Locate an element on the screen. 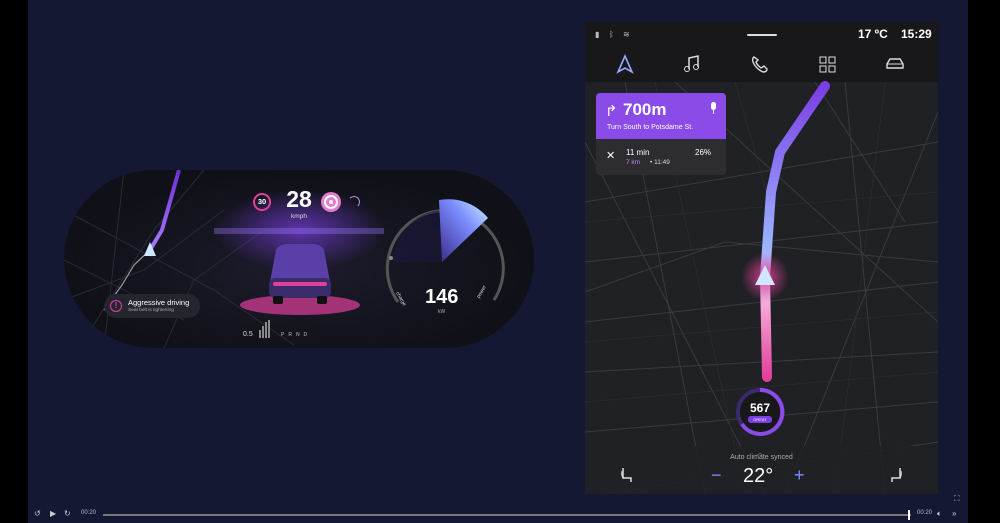 This screenshot has height=523, width=1000. end-time: 00:20 is located at coordinates (925, 513).